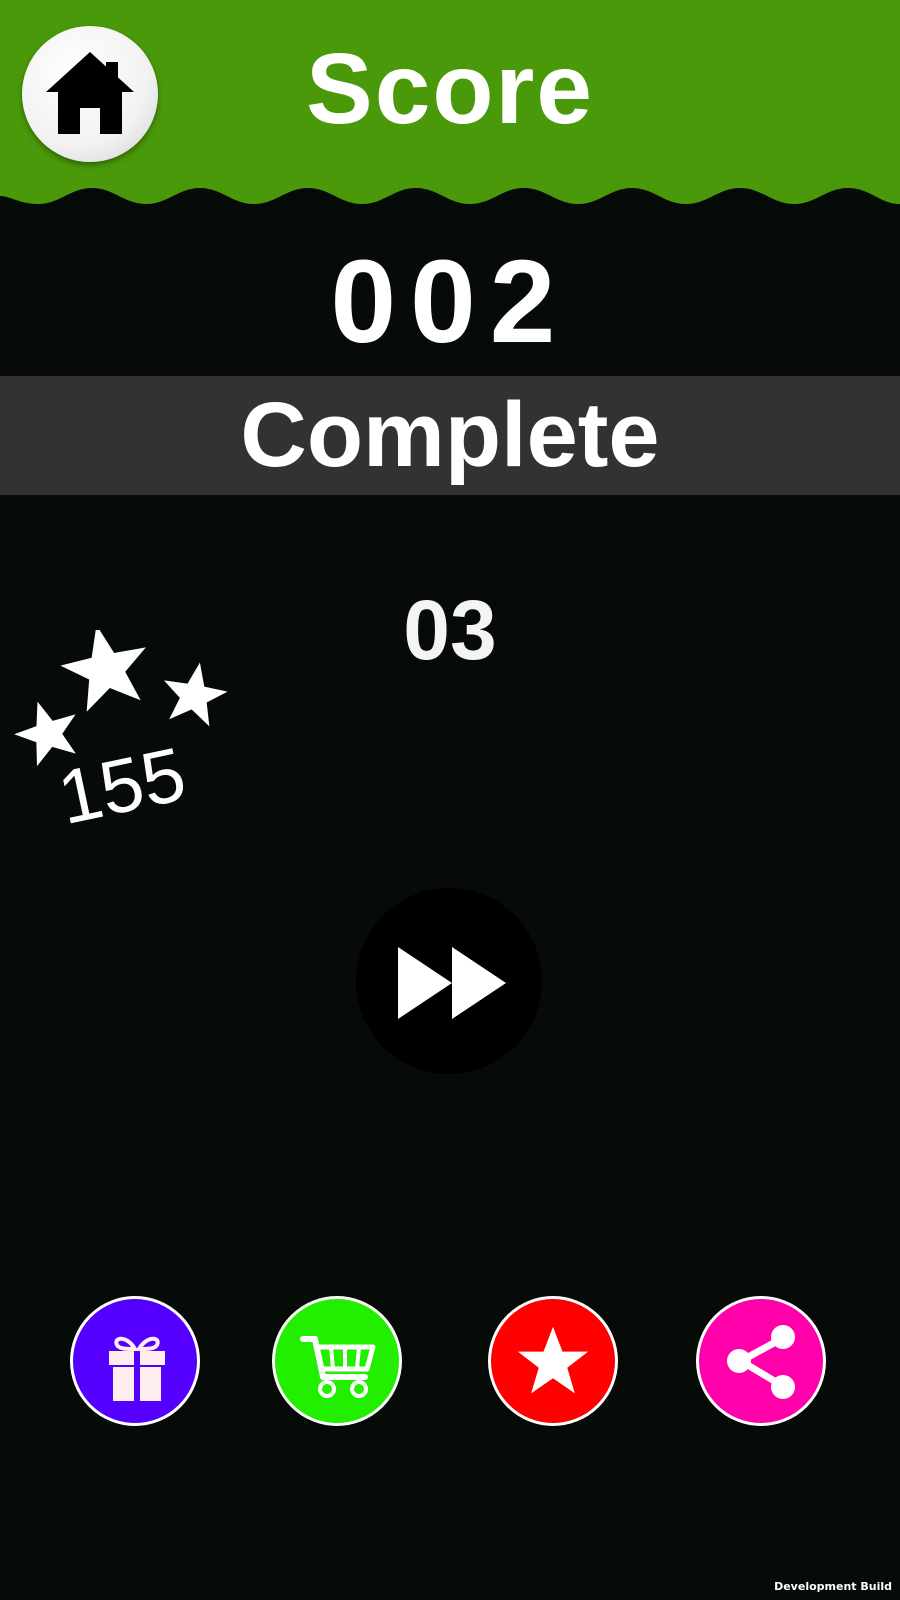 The width and height of the screenshot is (900, 1600). I want to click on complete-label: Complete, so click(450, 435).